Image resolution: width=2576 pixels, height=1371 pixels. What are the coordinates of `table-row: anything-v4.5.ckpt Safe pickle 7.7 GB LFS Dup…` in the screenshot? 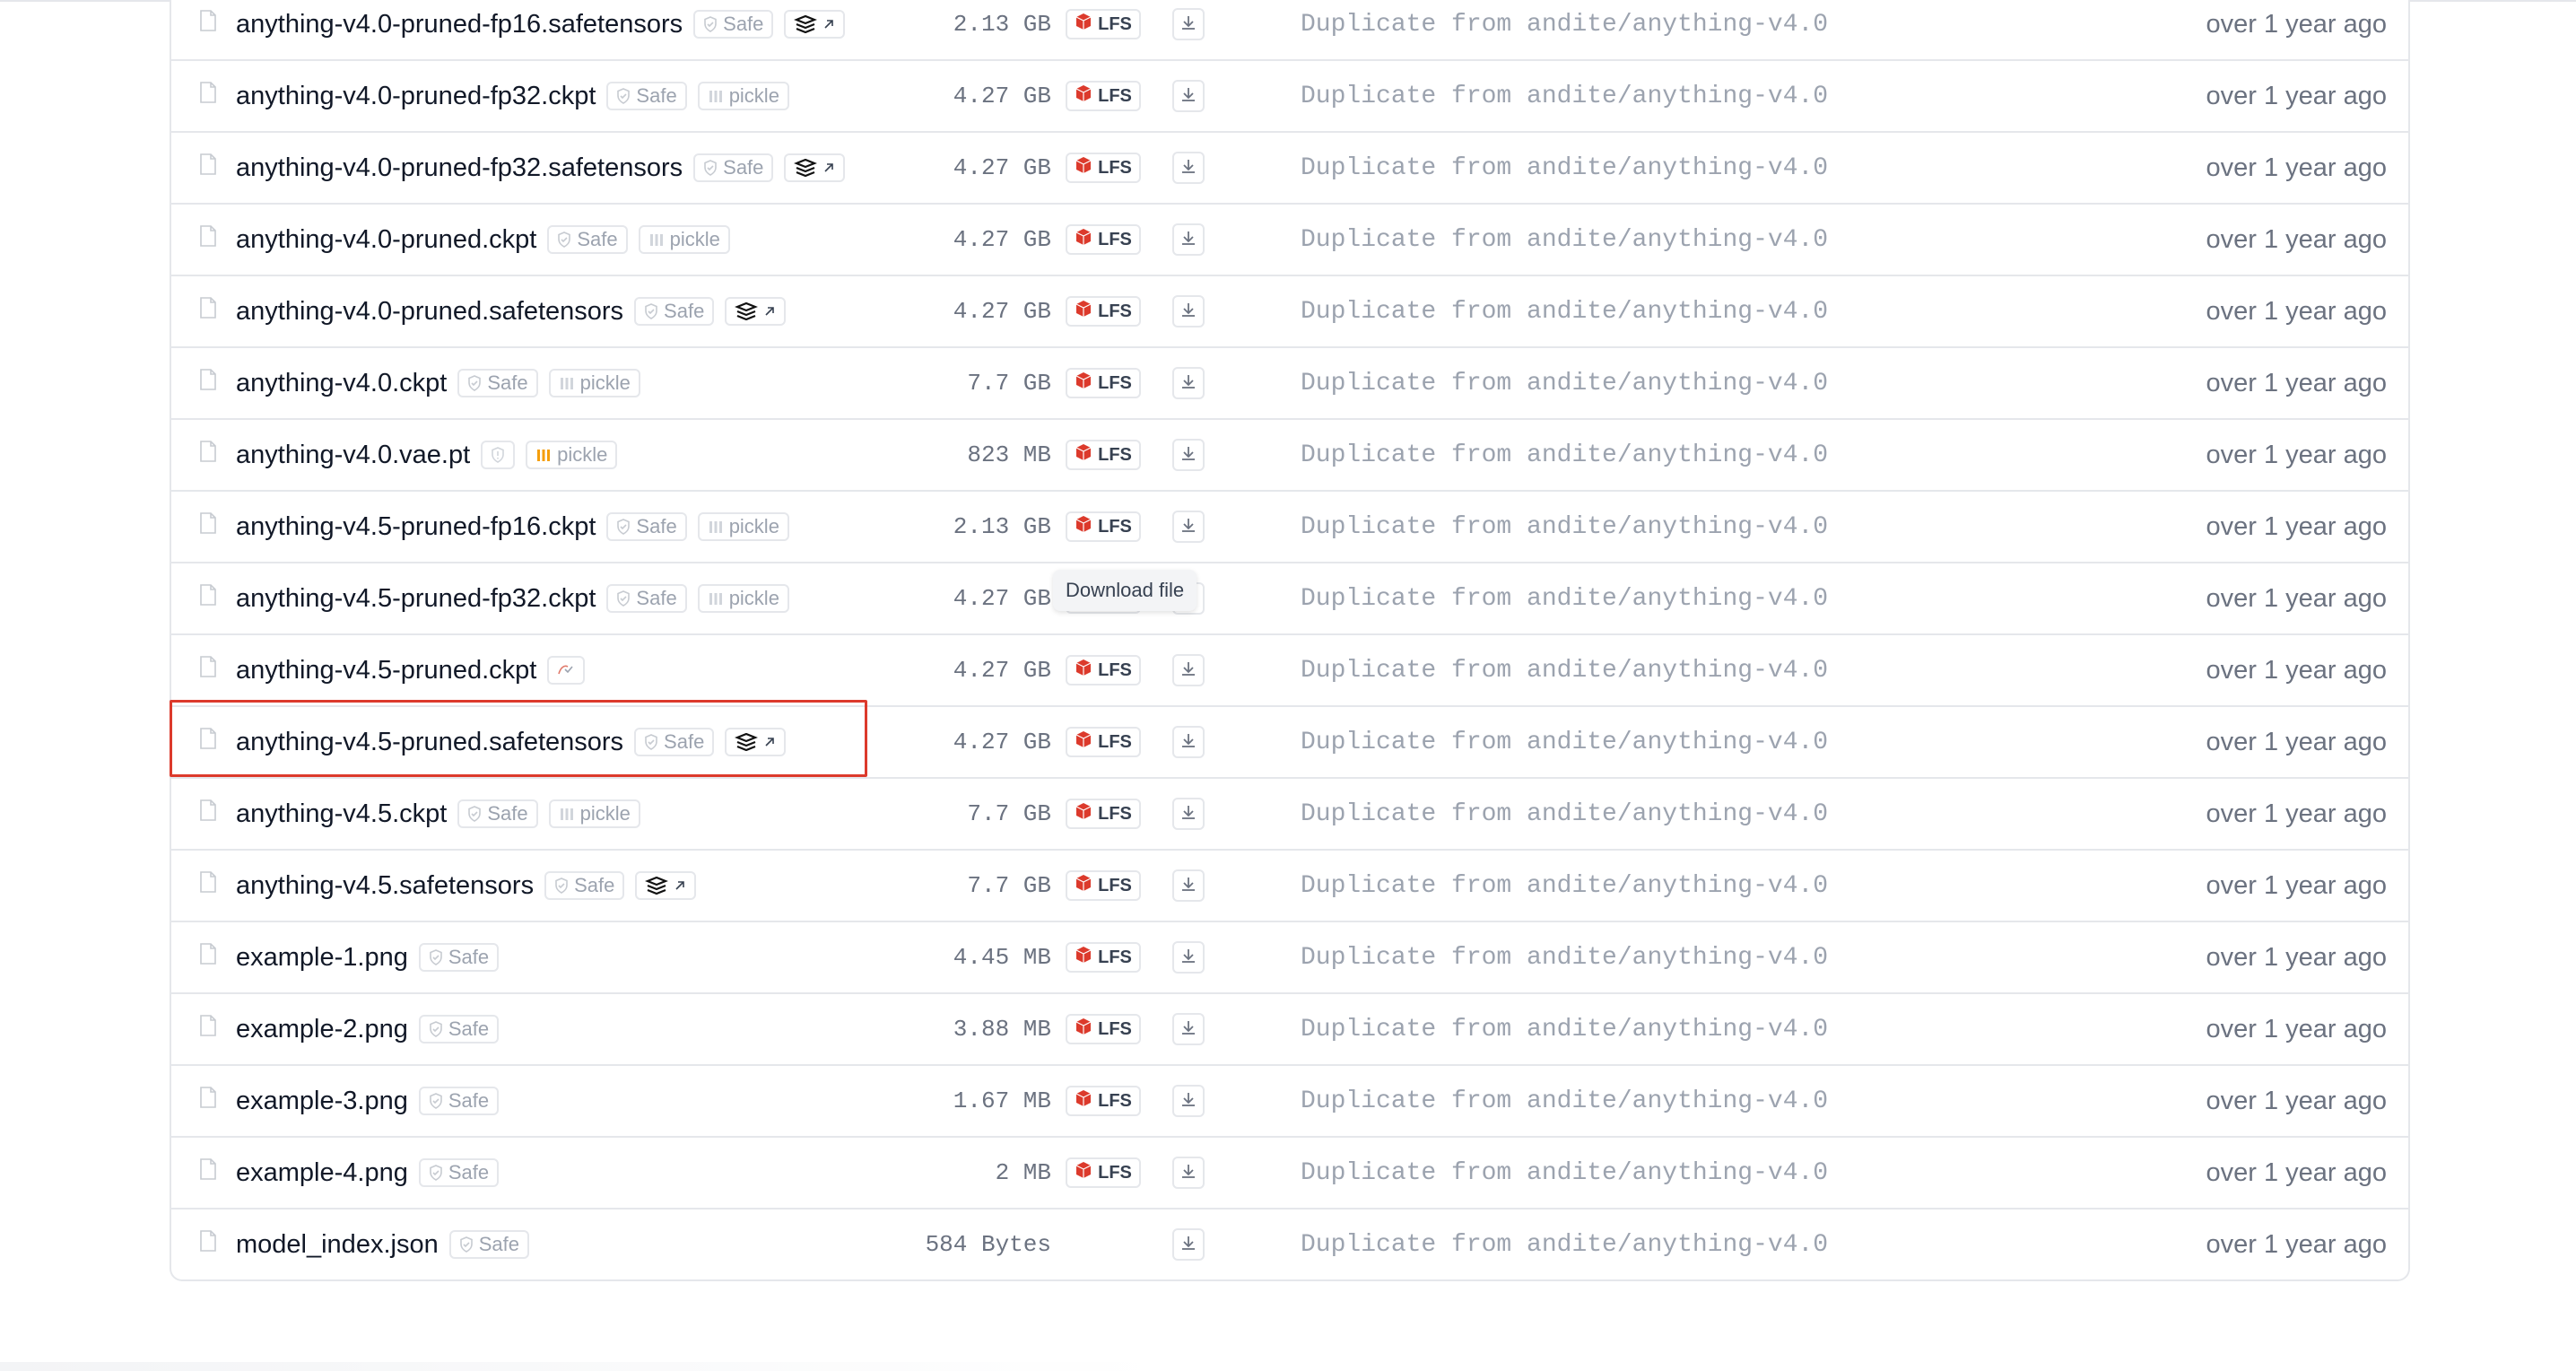 It's located at (1289, 815).